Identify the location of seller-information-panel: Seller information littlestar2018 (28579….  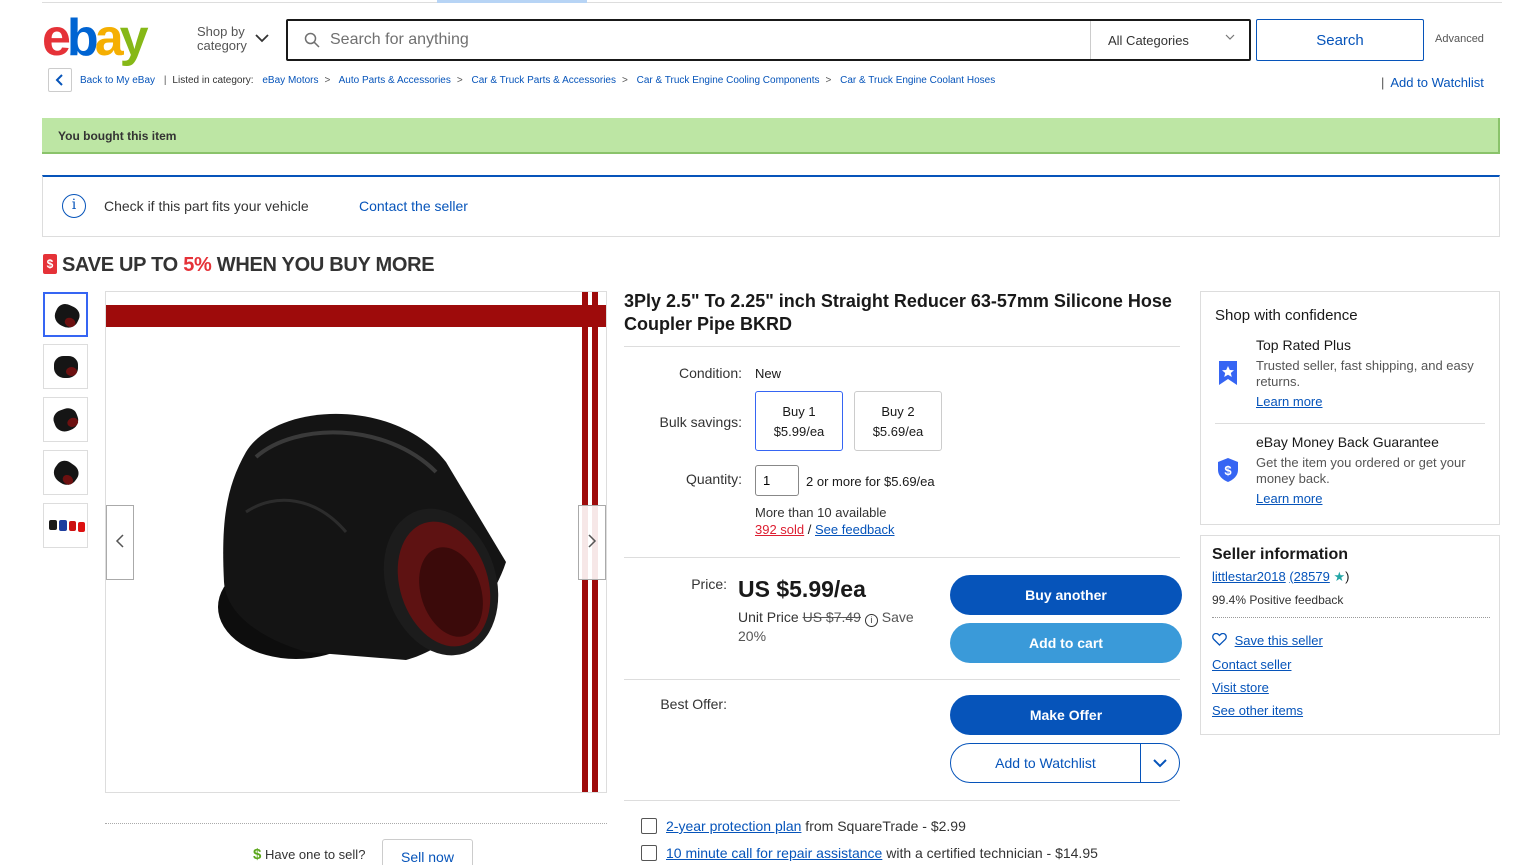
(1350, 635).